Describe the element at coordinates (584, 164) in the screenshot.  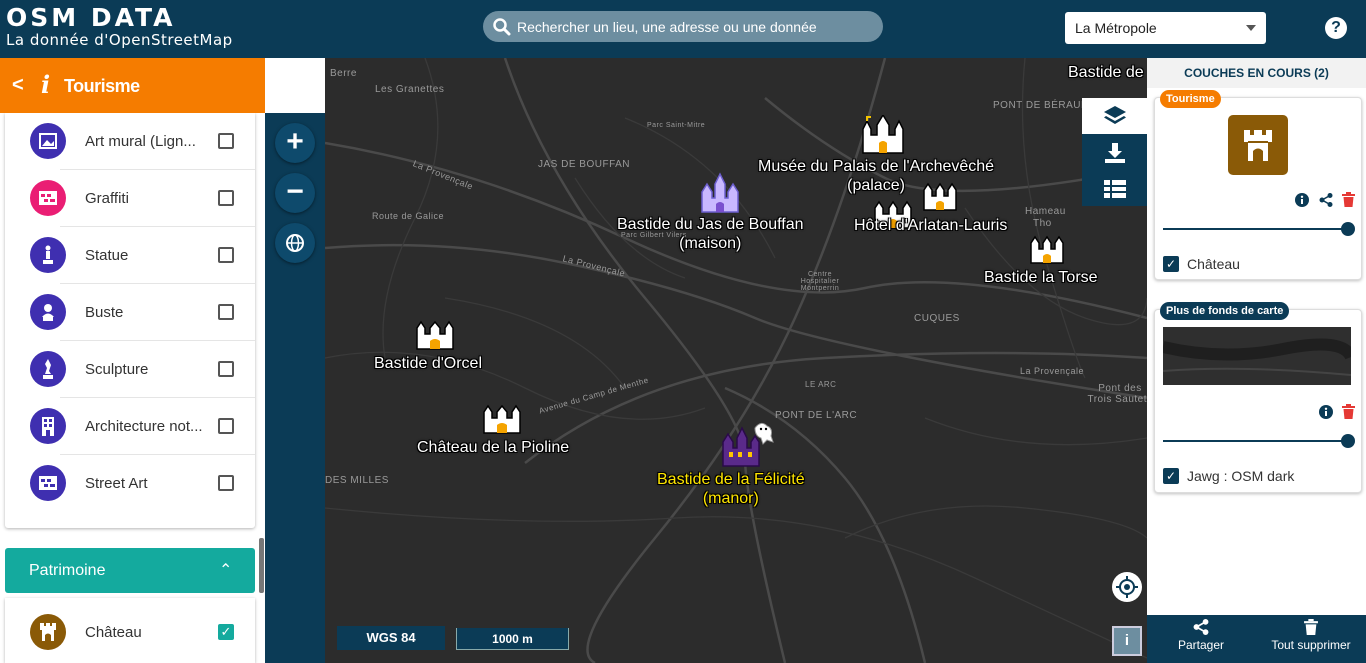
I see `map-place-label: JAS DE BOUFFAN` at that location.